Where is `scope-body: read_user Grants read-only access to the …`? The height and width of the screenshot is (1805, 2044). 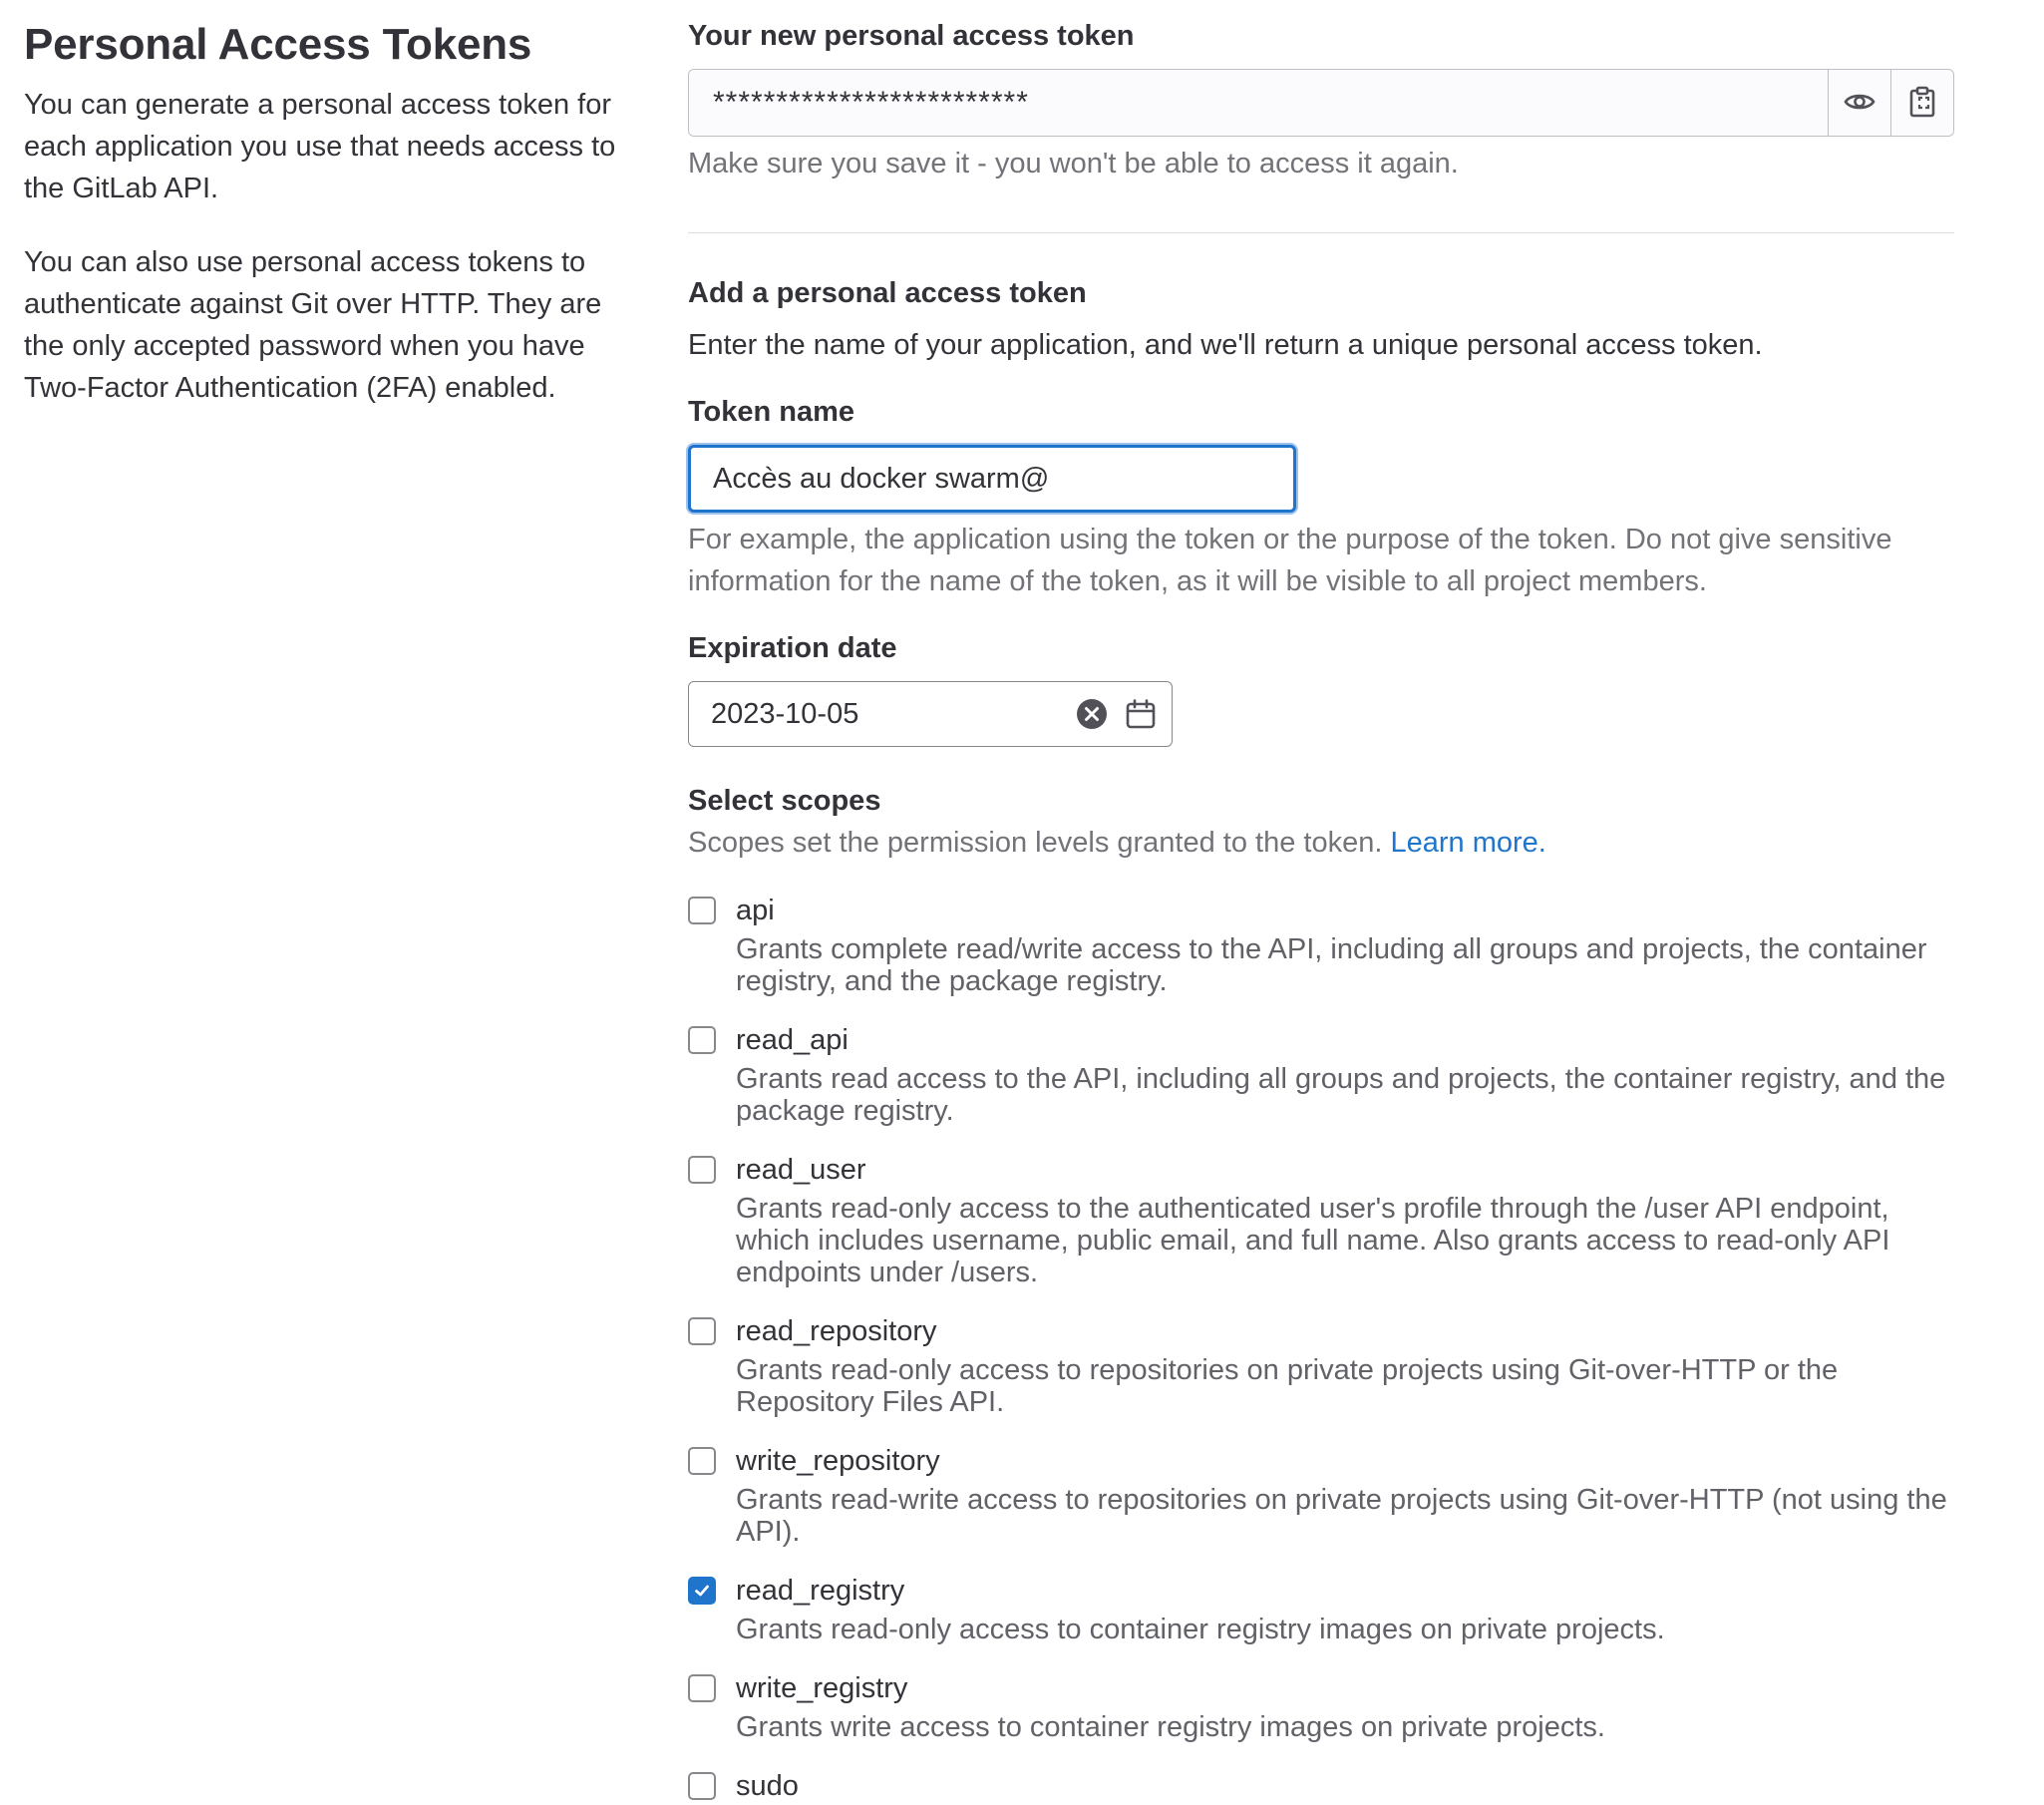 scope-body: read_user Grants read-only access to the … is located at coordinates (1345, 1219).